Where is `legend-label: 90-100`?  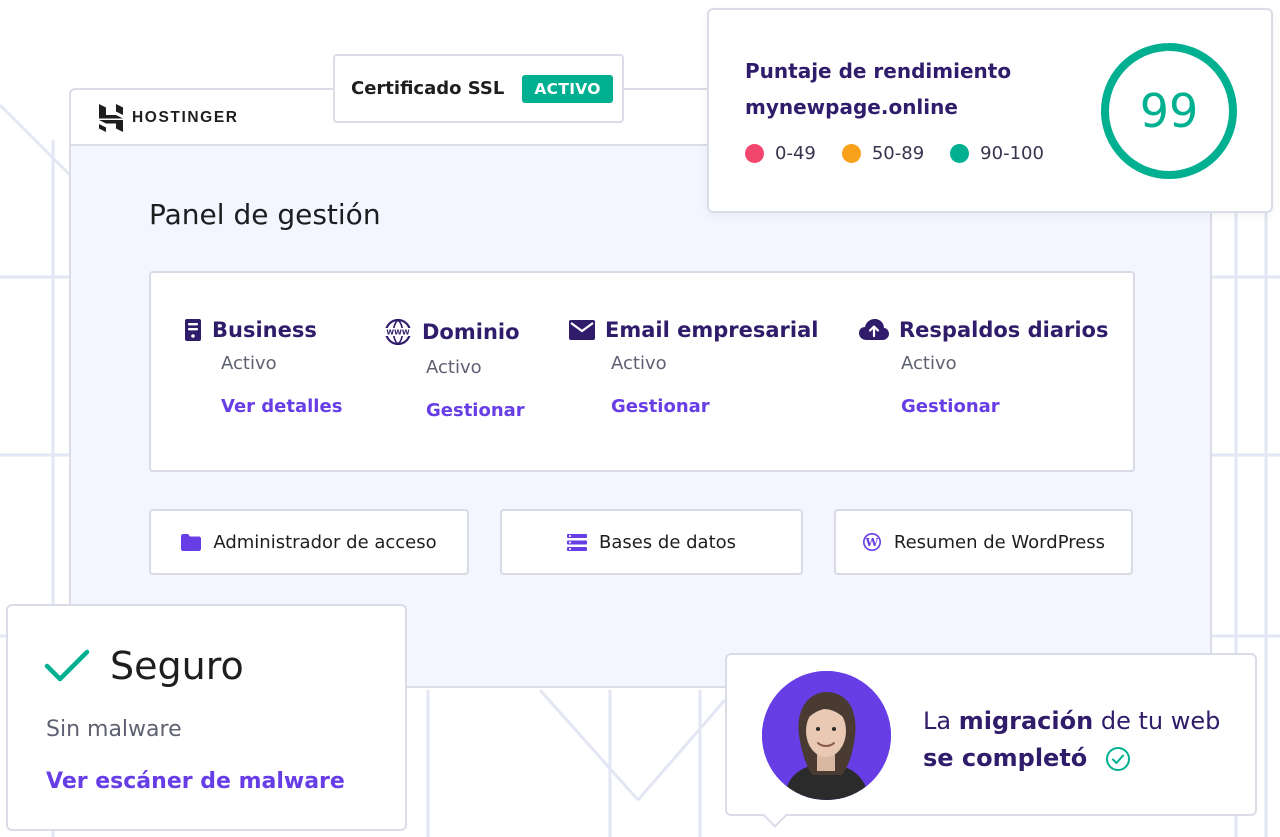
legend-label: 90-100 is located at coordinates (1012, 153).